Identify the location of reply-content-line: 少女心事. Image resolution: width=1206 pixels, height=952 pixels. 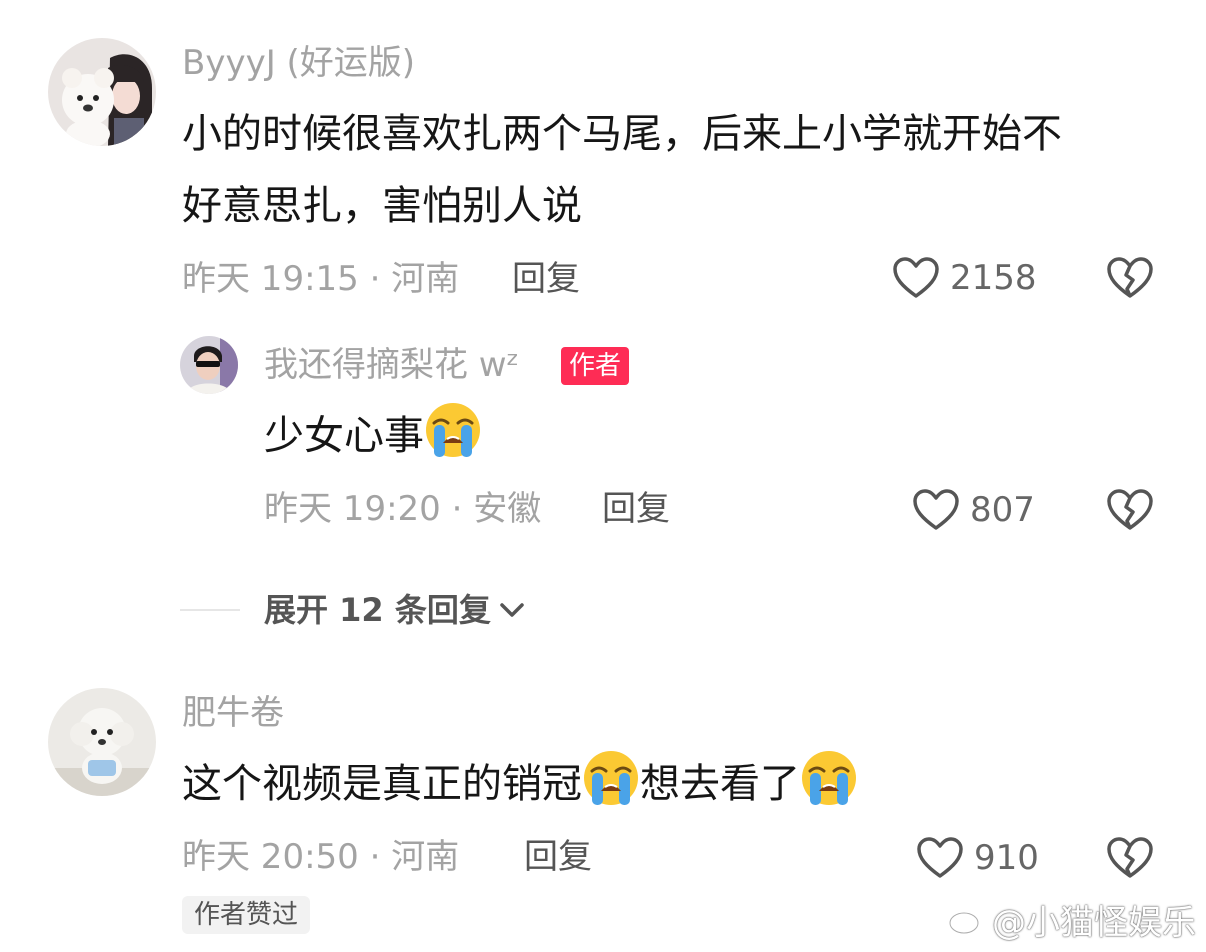
(373, 436).